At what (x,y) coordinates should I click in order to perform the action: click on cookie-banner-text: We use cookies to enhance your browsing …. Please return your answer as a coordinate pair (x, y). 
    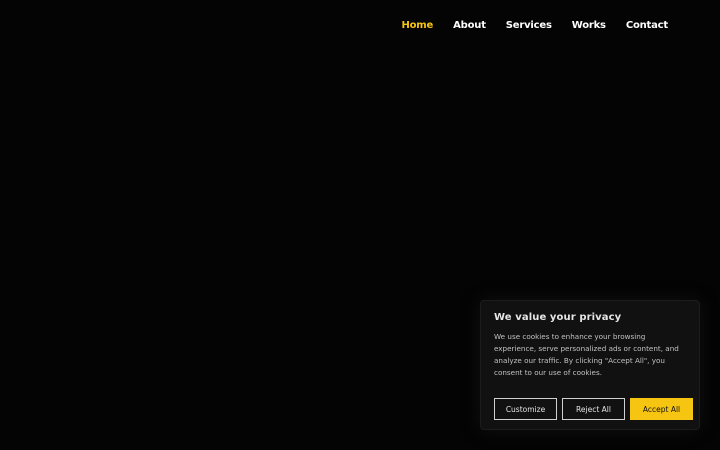
    Looking at the image, I should click on (586, 354).